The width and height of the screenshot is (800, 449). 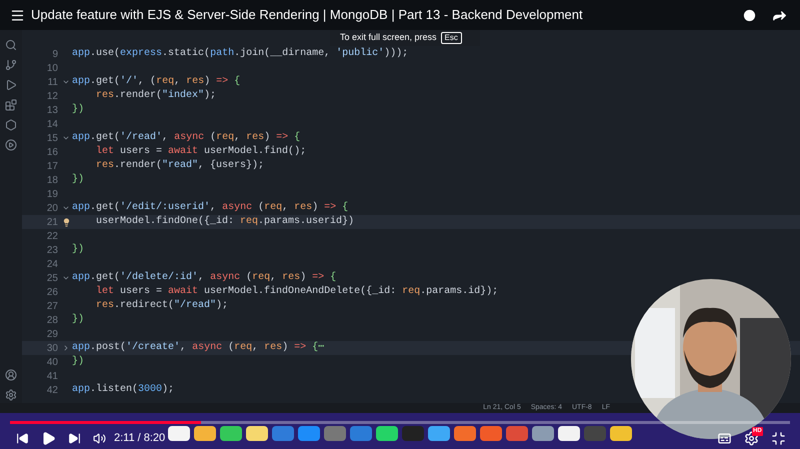 I want to click on line-number: 23, so click(x=52, y=251).